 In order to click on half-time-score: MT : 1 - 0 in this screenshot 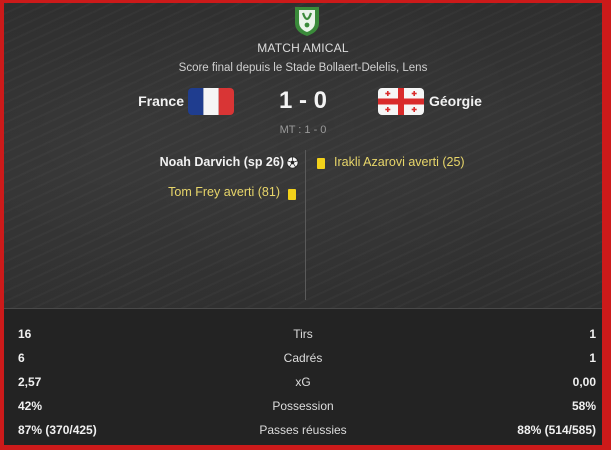, I will do `click(303, 130)`.